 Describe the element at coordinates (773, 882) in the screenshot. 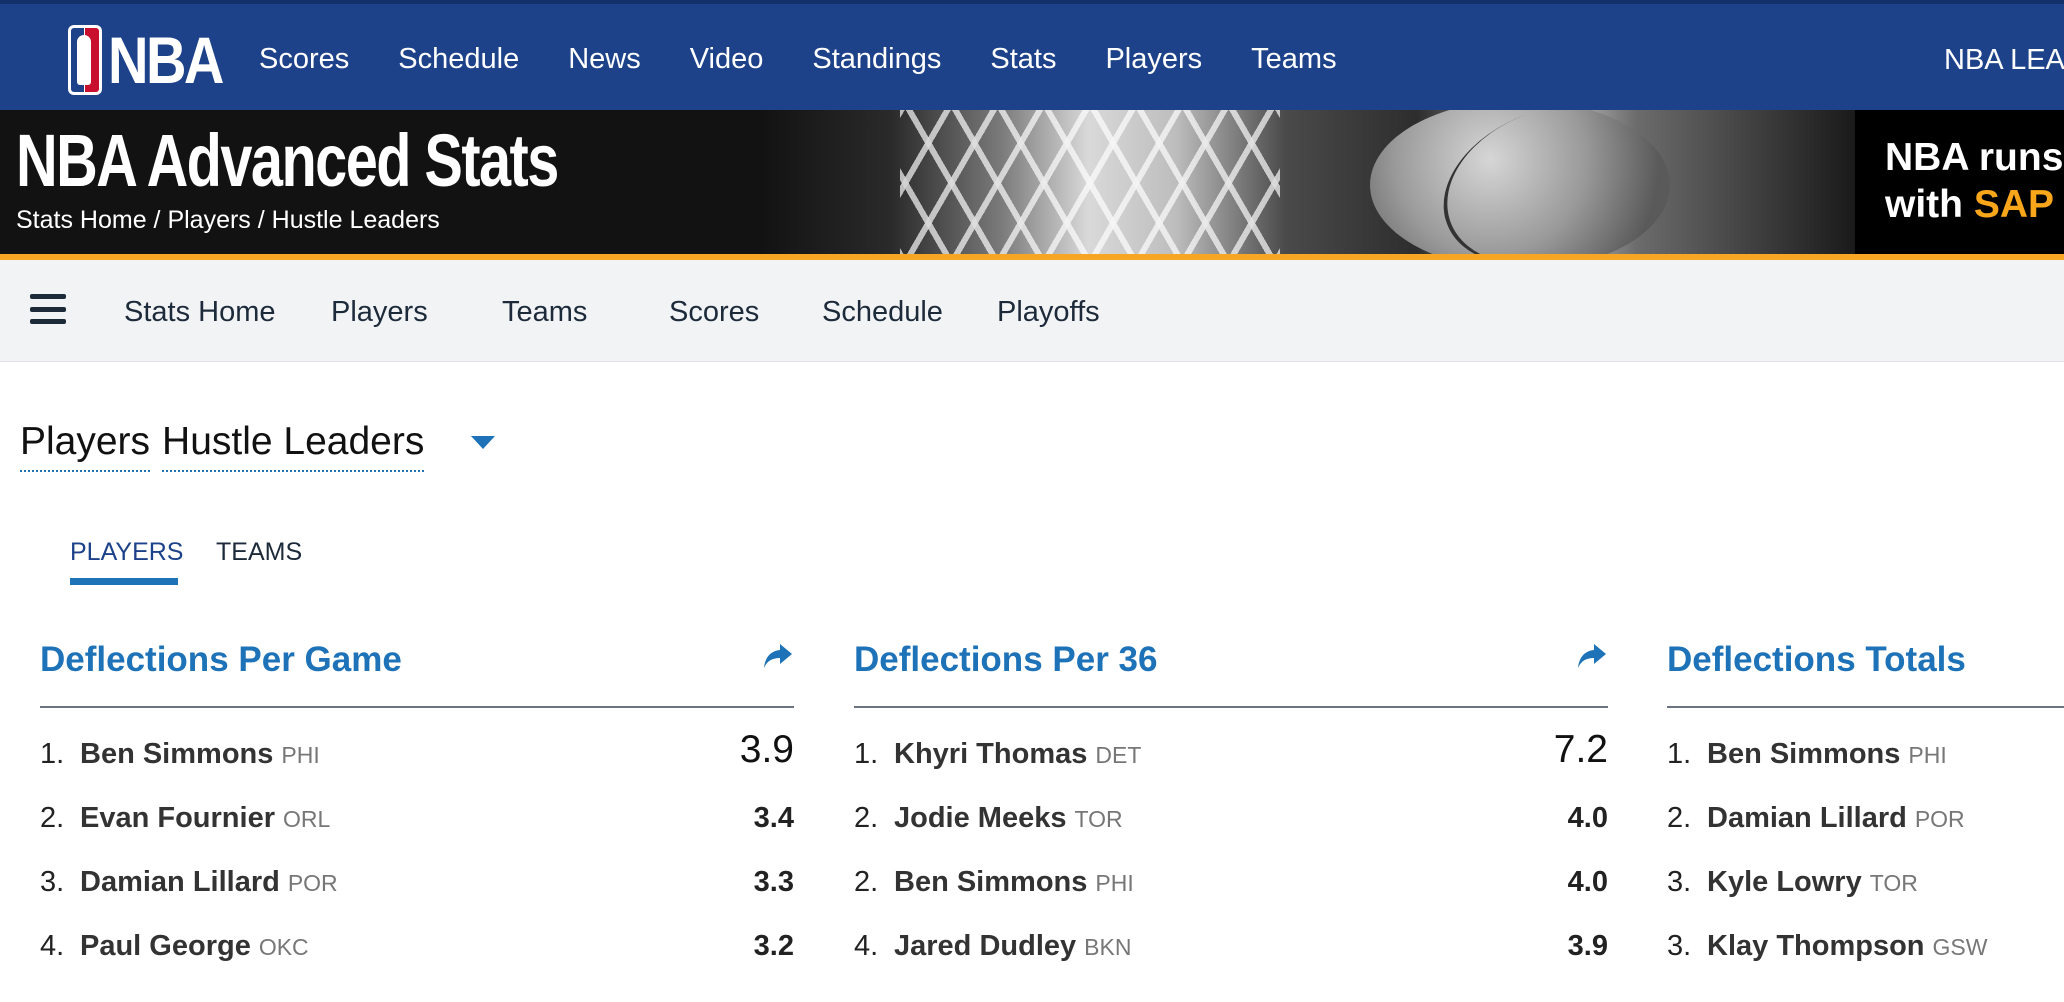

I see `stat-value: 3.3` at that location.